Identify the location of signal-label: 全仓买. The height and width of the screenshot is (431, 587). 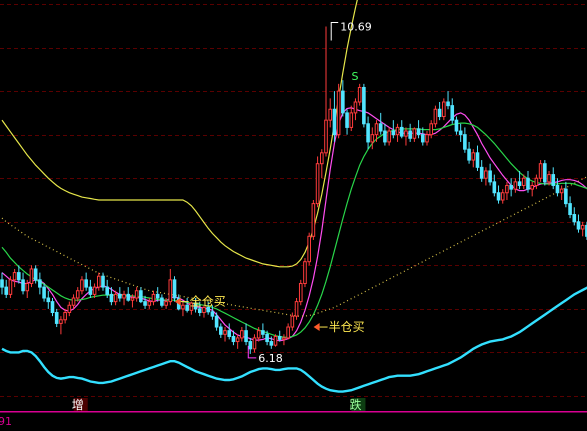
(208, 301).